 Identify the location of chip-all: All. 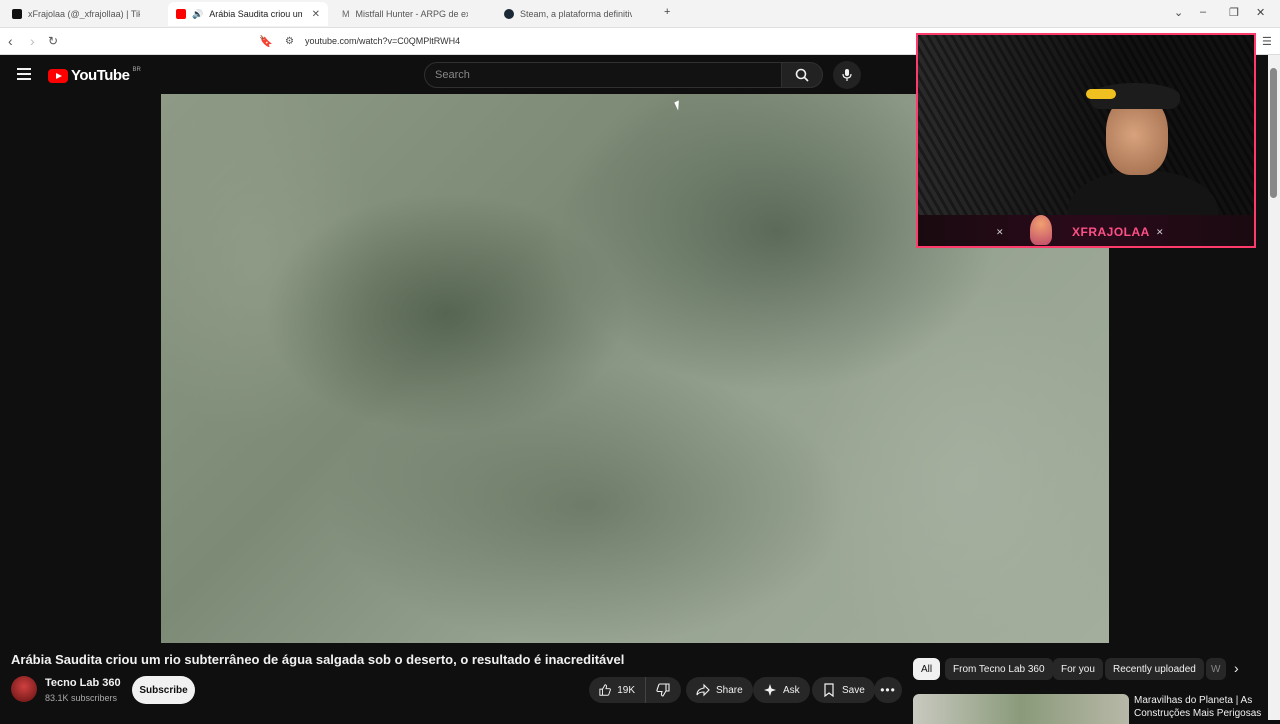
(927, 669).